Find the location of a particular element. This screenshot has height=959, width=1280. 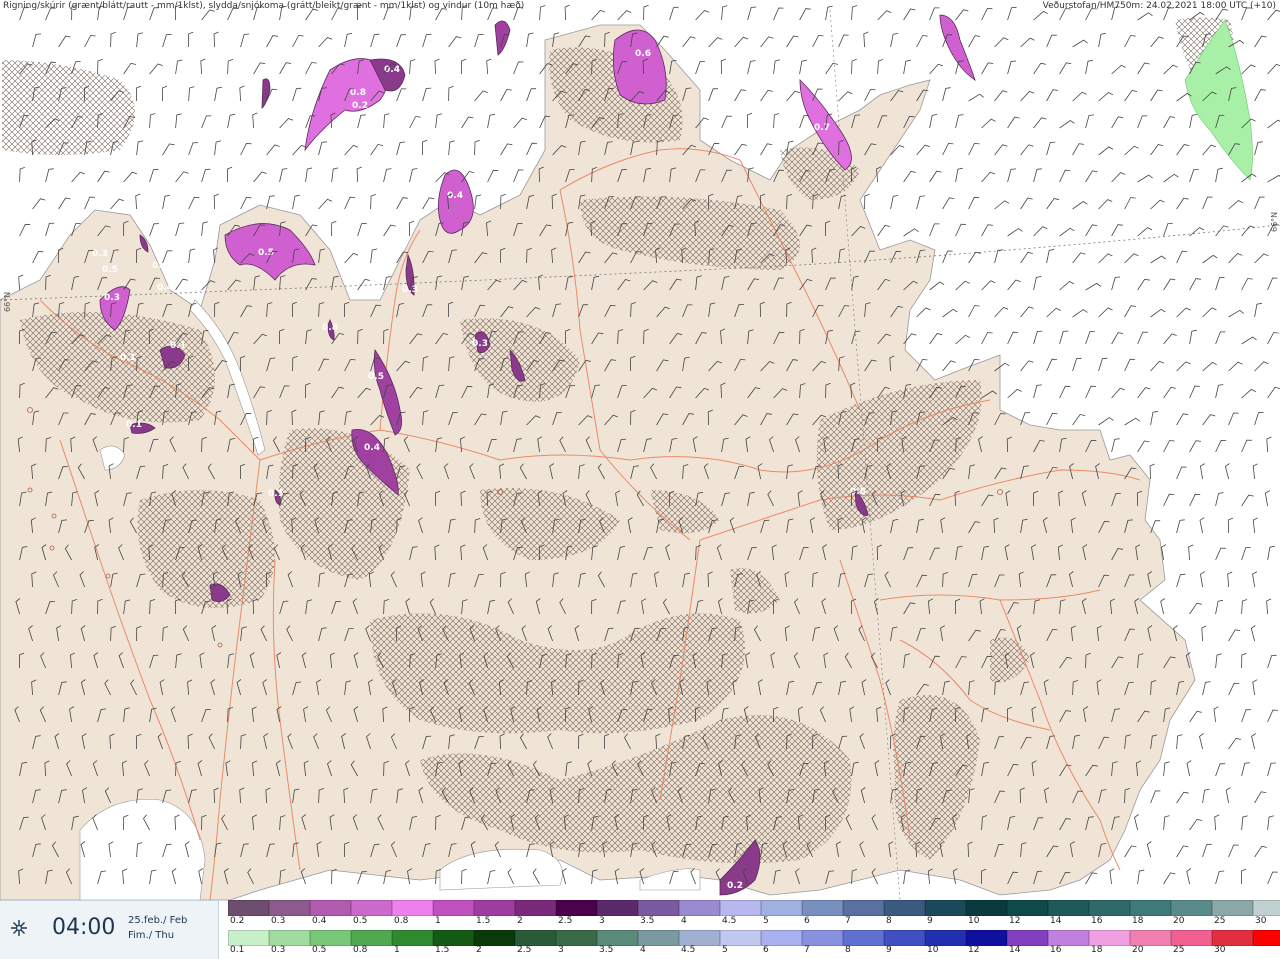

snow-scale-label: 25 is located at coordinates (1220, 921).